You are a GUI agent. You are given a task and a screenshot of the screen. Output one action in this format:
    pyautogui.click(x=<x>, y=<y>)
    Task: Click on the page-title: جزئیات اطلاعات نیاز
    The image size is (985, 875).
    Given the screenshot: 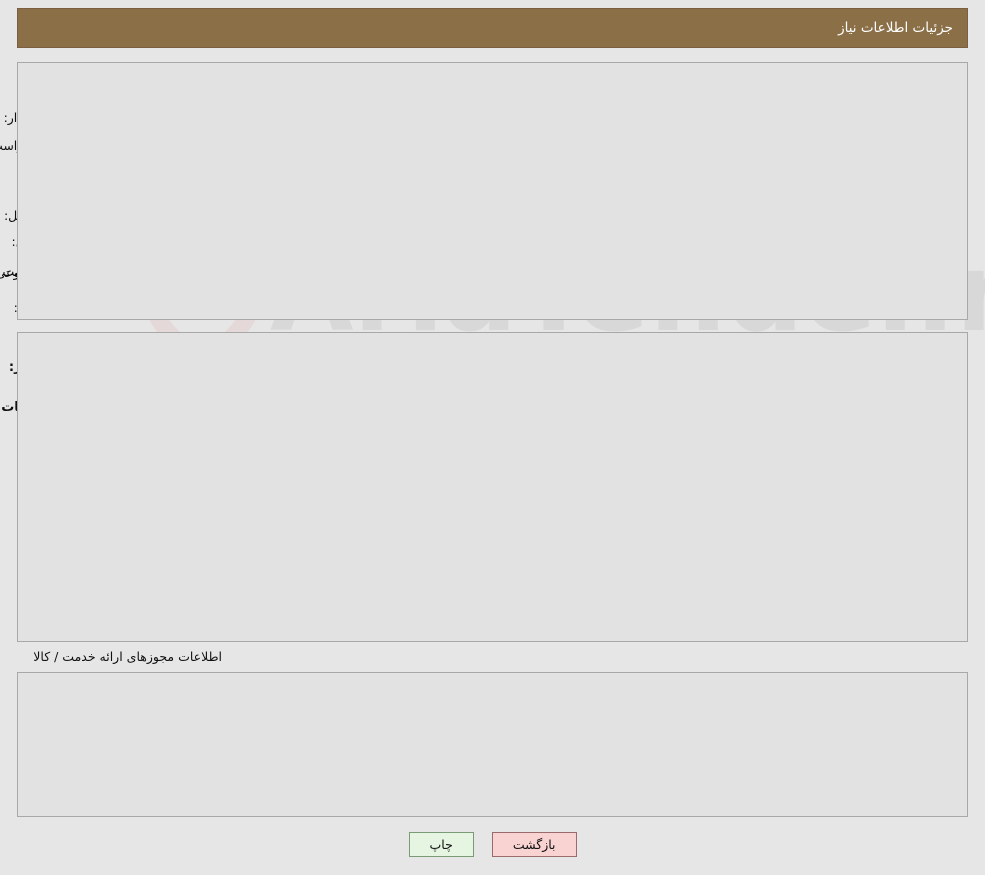 What is the action you would take?
    pyautogui.click(x=895, y=28)
    